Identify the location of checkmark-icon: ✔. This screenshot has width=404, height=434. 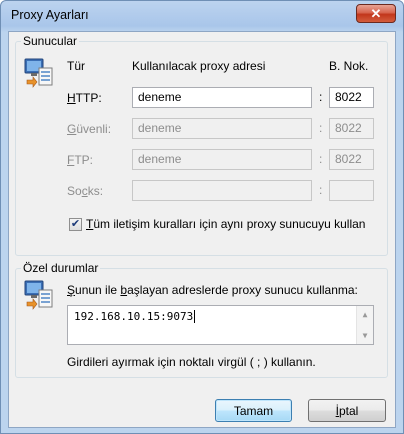
(75, 224).